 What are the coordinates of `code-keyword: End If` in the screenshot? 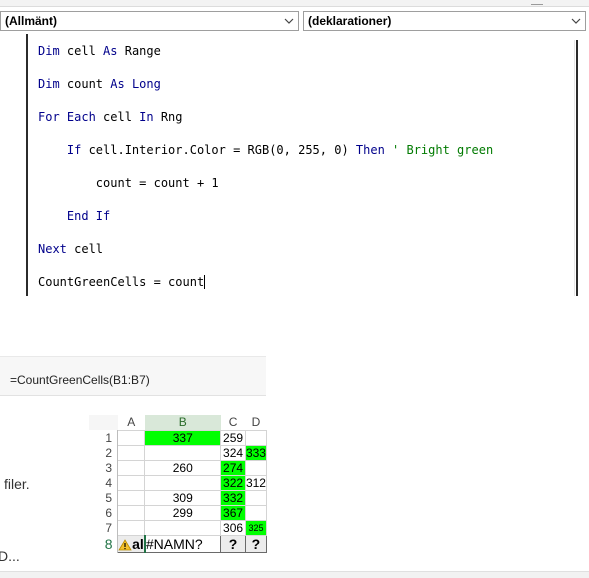 It's located at (88, 216).